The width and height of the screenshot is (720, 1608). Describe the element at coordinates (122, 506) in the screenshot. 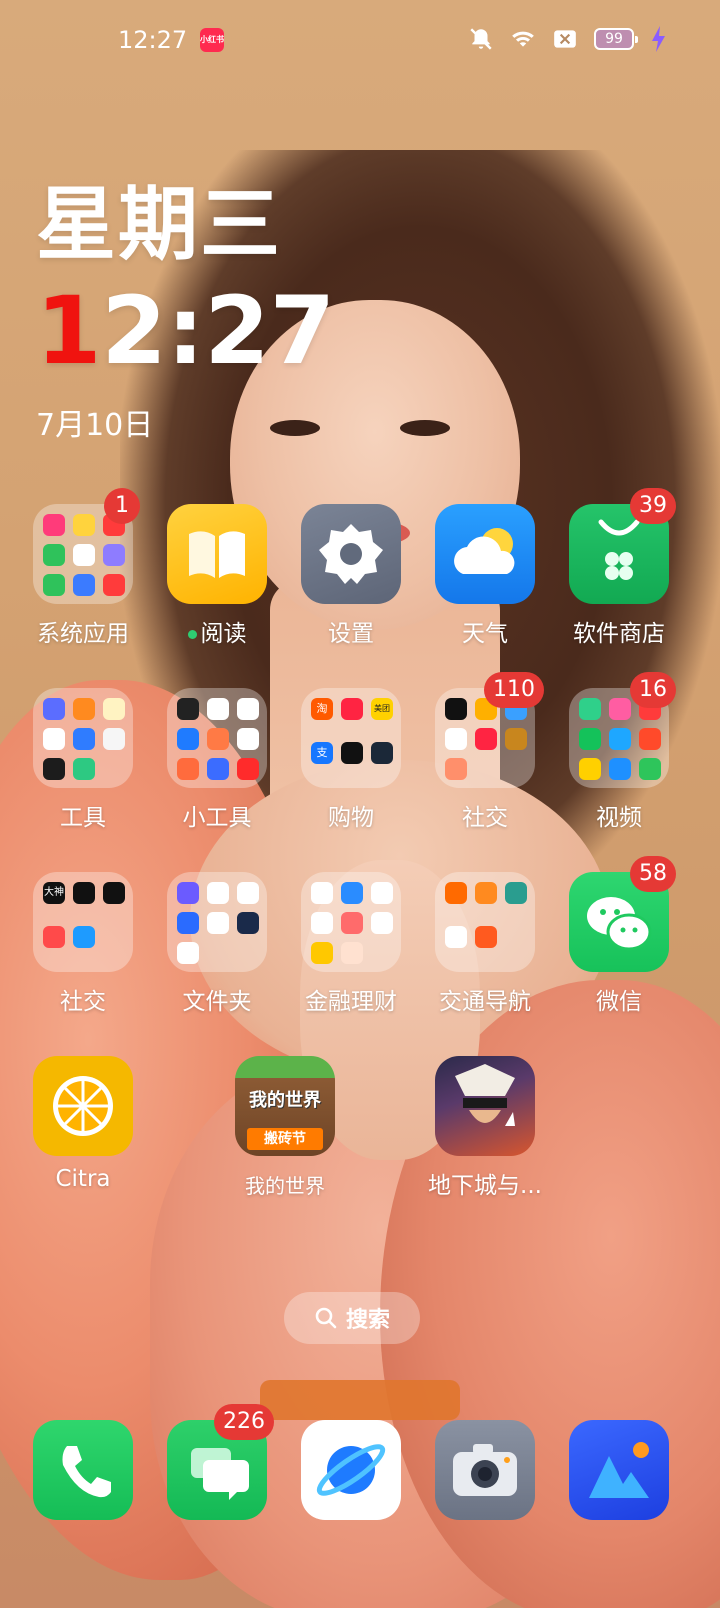

I see `notification-badge: 1` at that location.